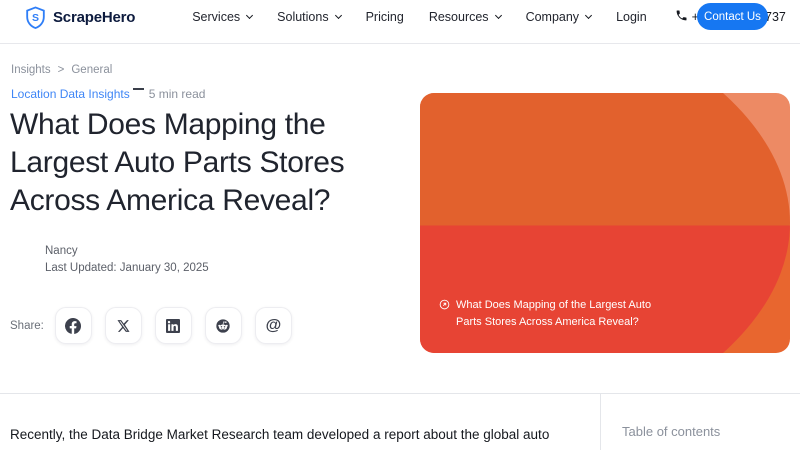  I want to click on content-top-divider, so click(400, 393).